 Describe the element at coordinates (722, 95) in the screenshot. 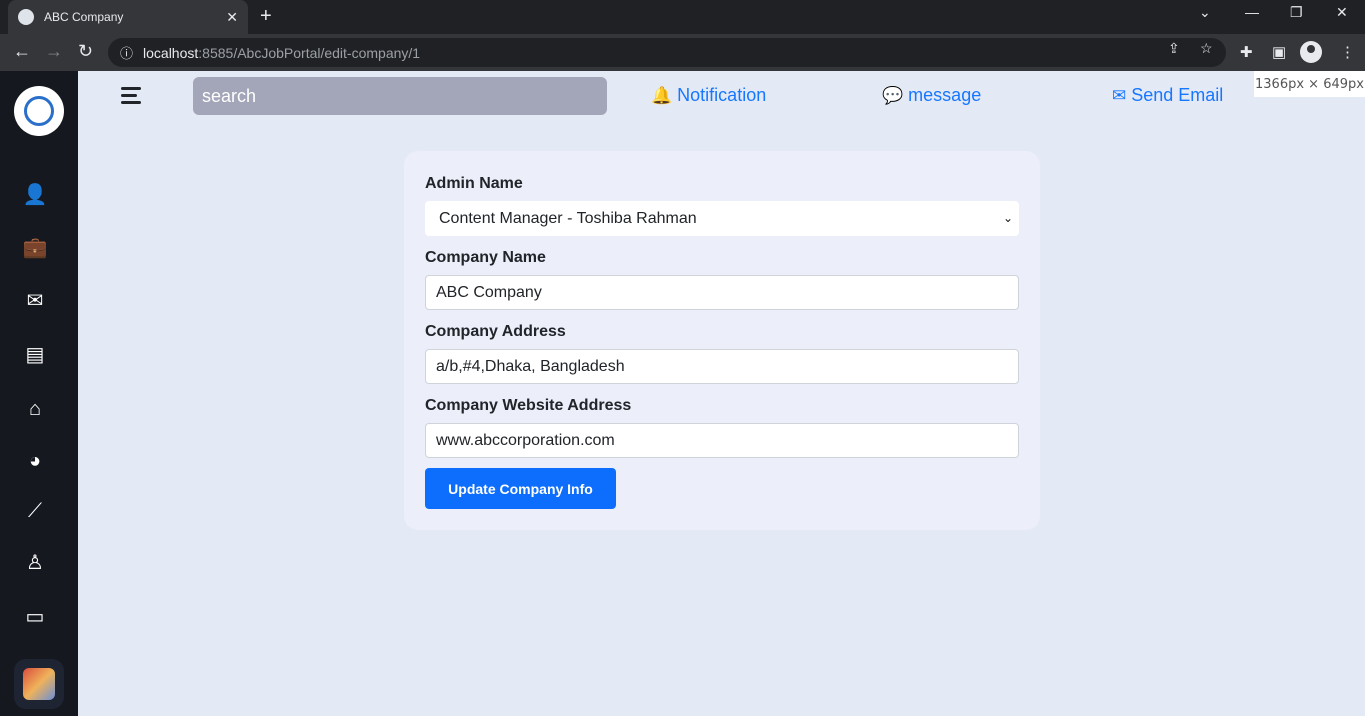

I see `notification-label: Notification` at that location.